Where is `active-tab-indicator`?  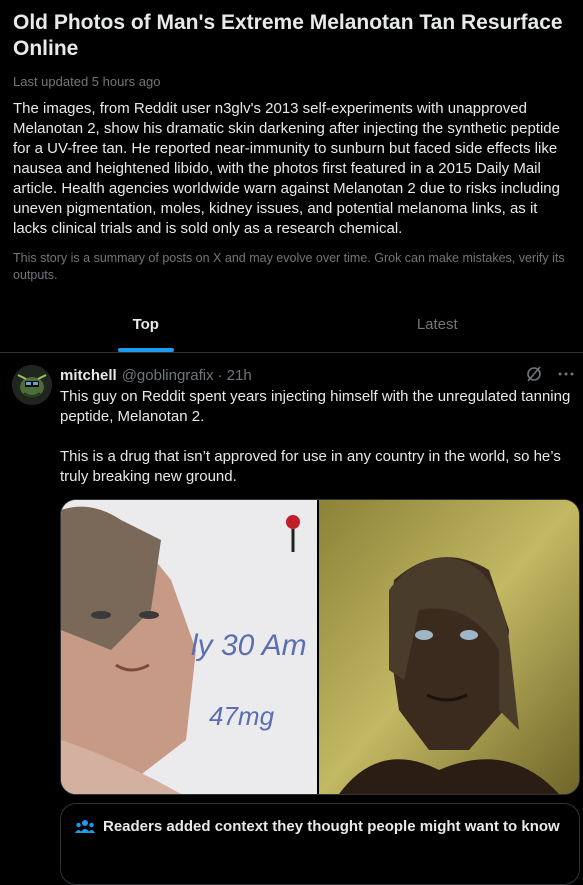
active-tab-indicator is located at coordinates (146, 350).